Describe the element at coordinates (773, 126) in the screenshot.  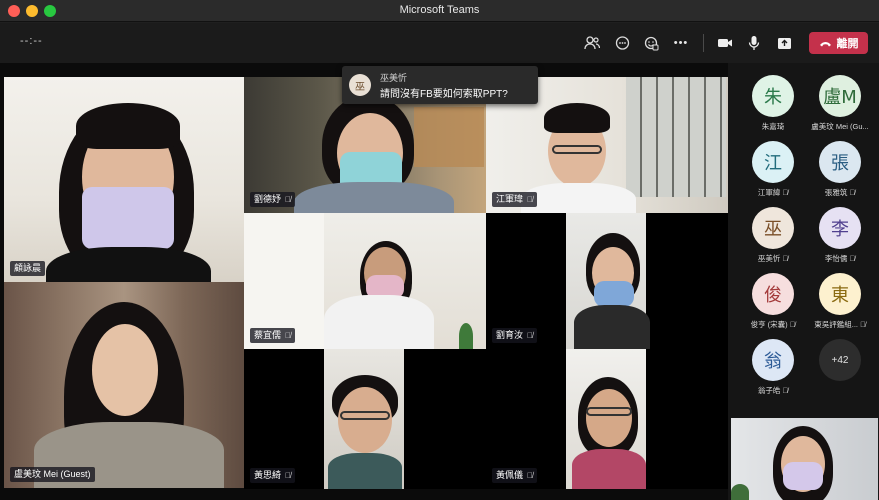
I see `participant-name: 朱嘉琦` at that location.